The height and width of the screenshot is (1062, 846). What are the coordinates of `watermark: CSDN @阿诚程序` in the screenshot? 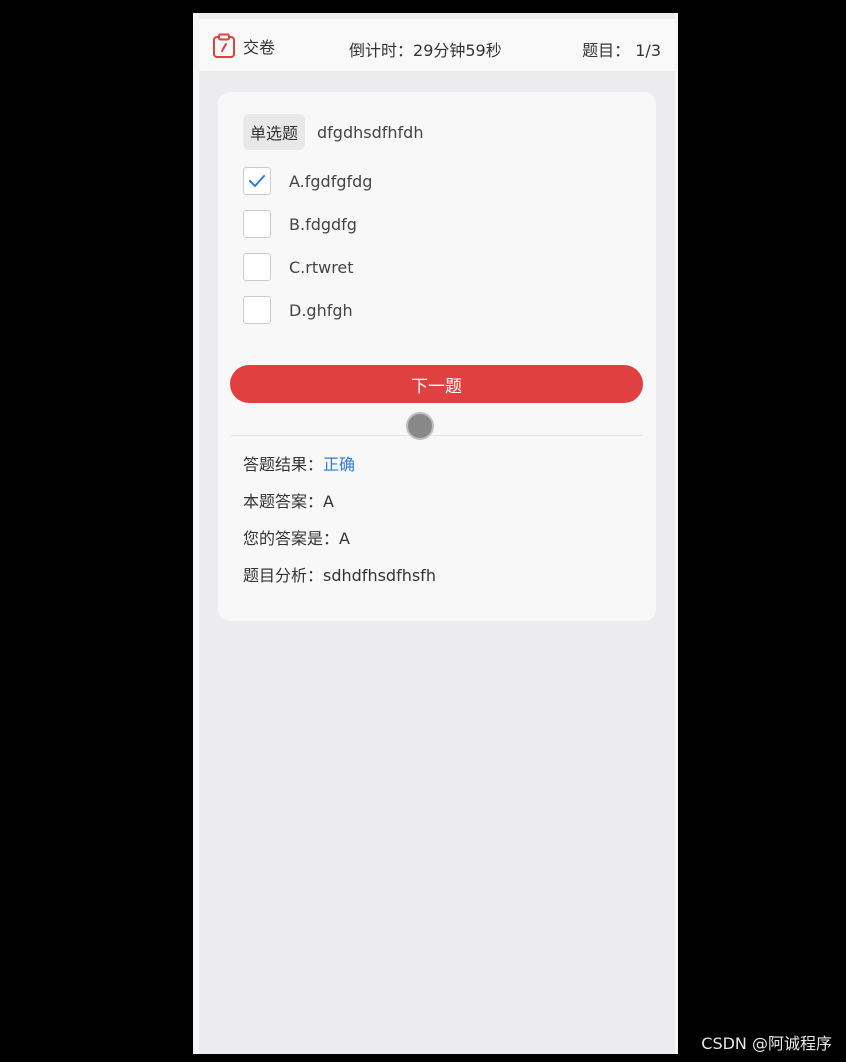 It's located at (766, 1043).